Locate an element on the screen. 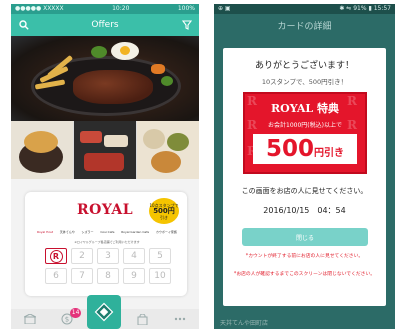  stamp-slot-stamped: R is located at coordinates (56, 256).